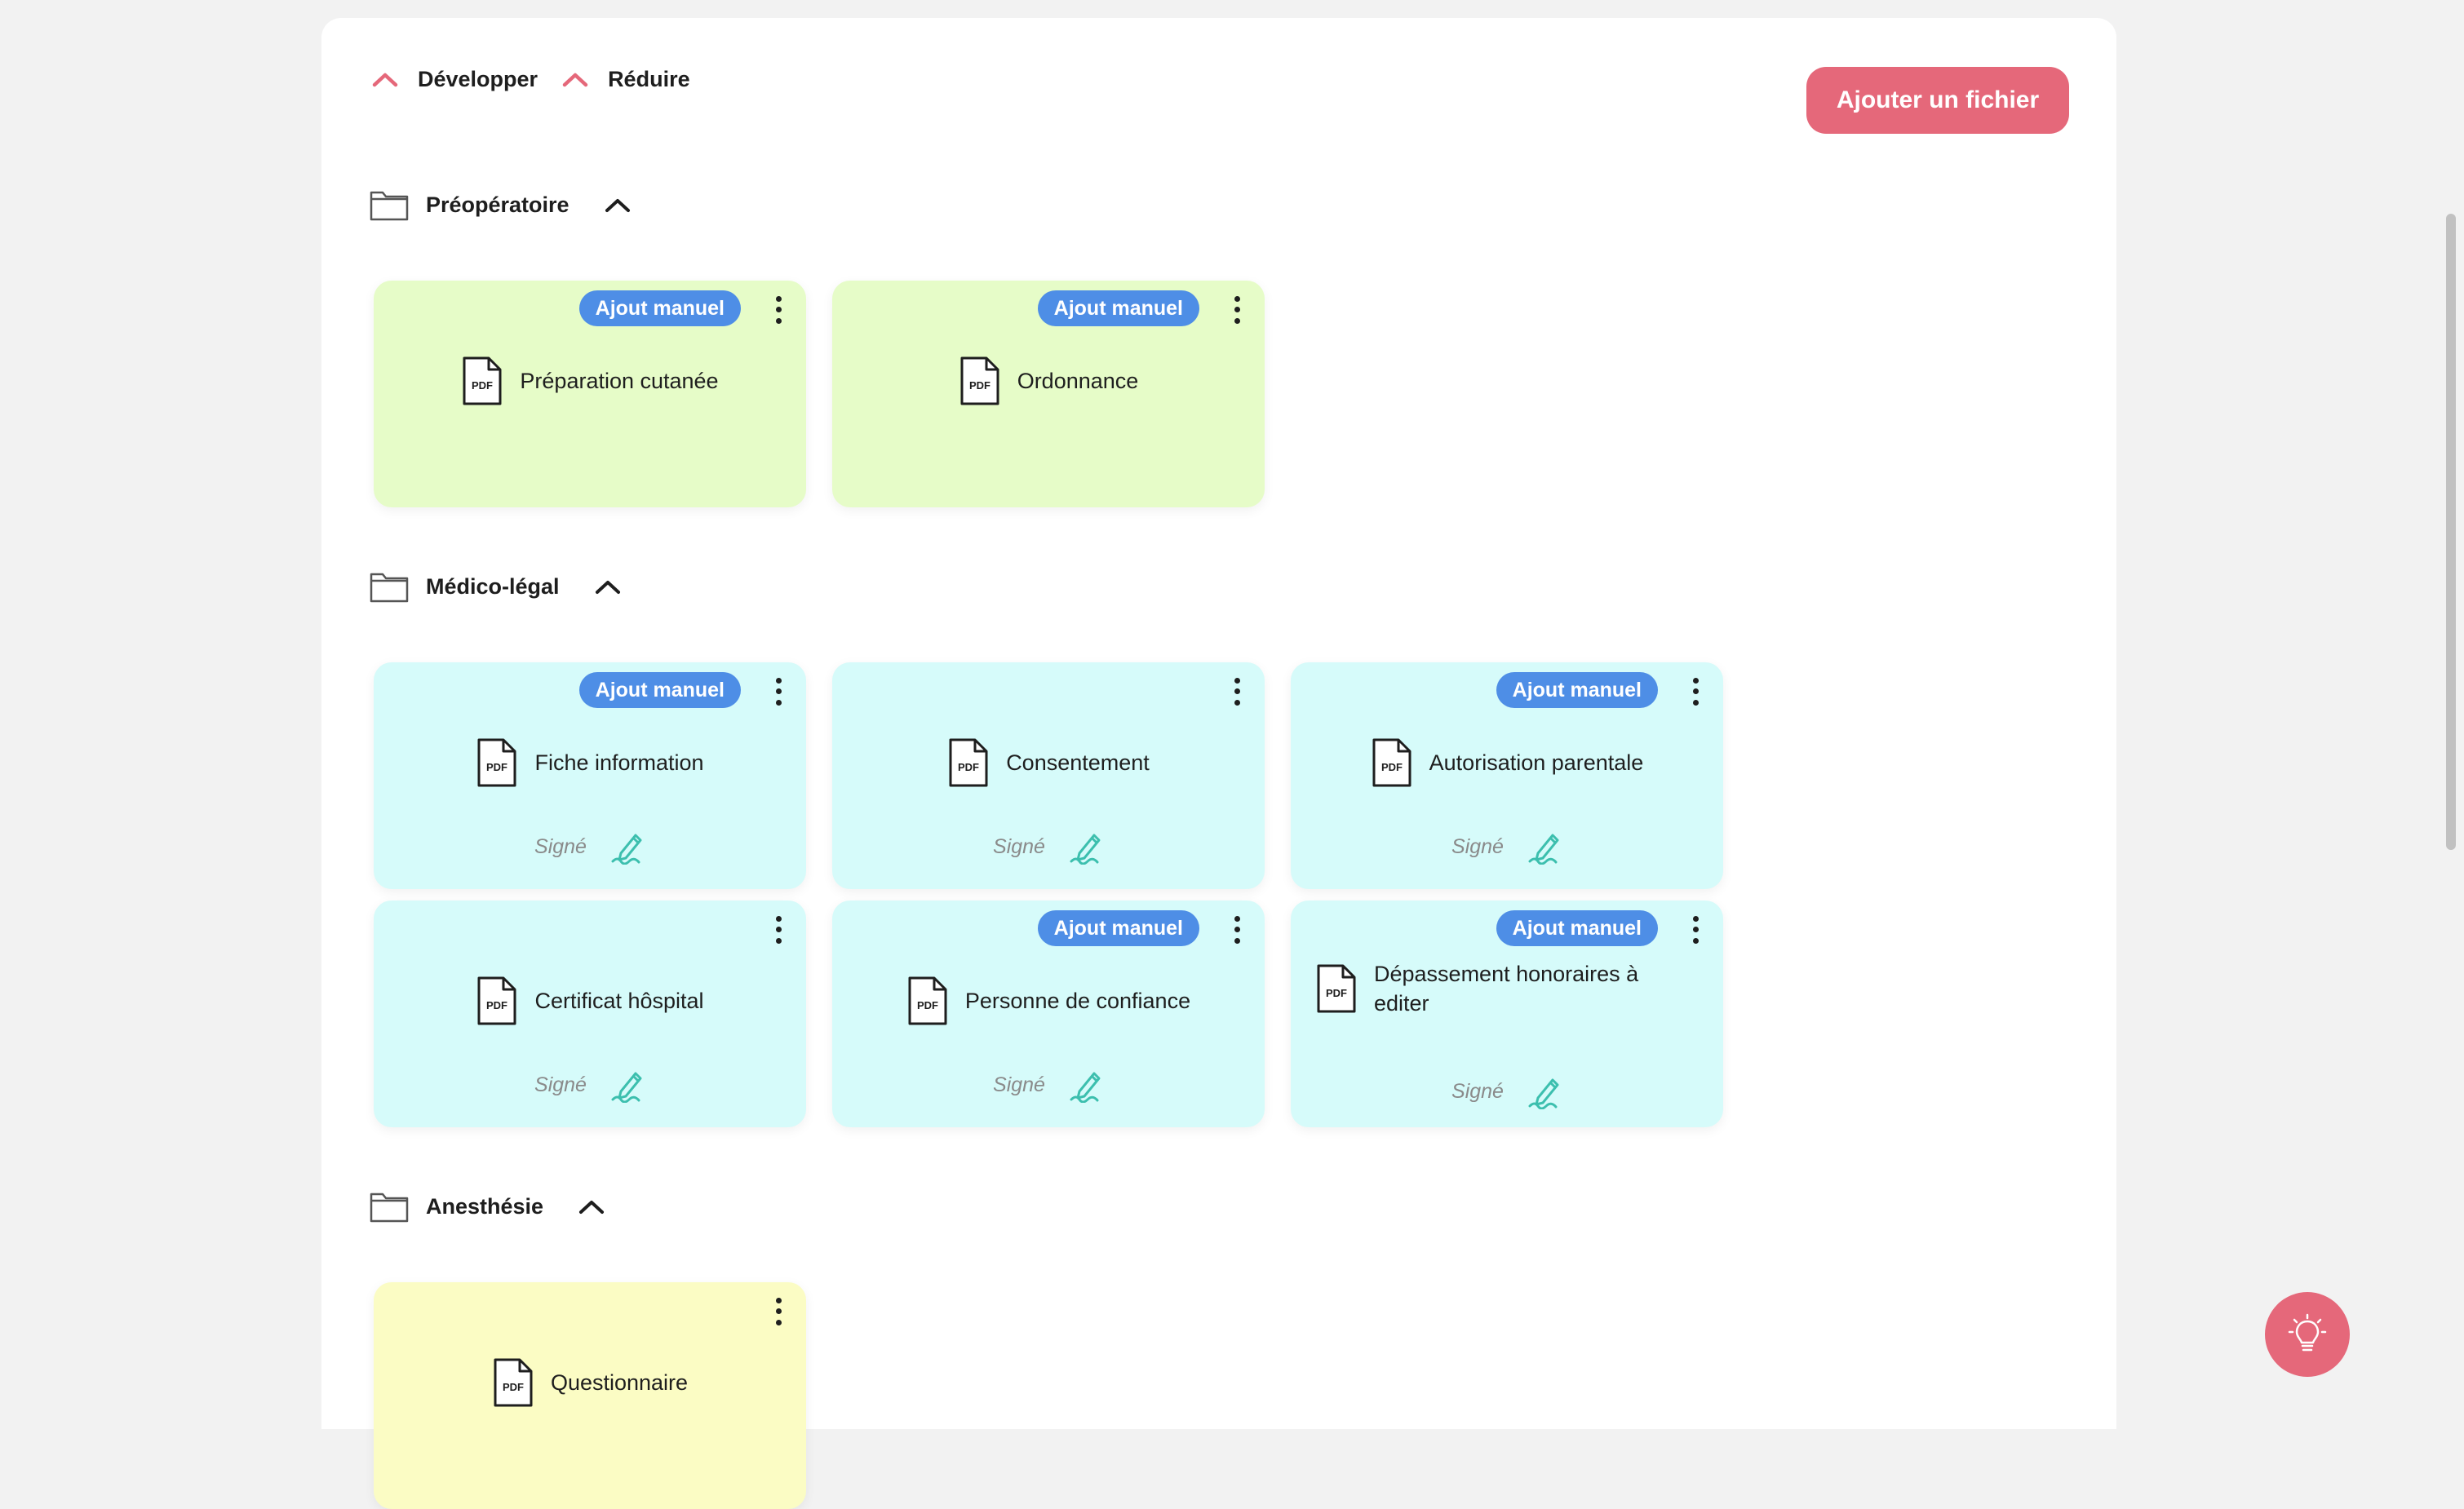 Image resolution: width=2464 pixels, height=1509 pixels. Describe the element at coordinates (493, 586) in the screenshot. I see `section-title: Médico-légal` at that location.